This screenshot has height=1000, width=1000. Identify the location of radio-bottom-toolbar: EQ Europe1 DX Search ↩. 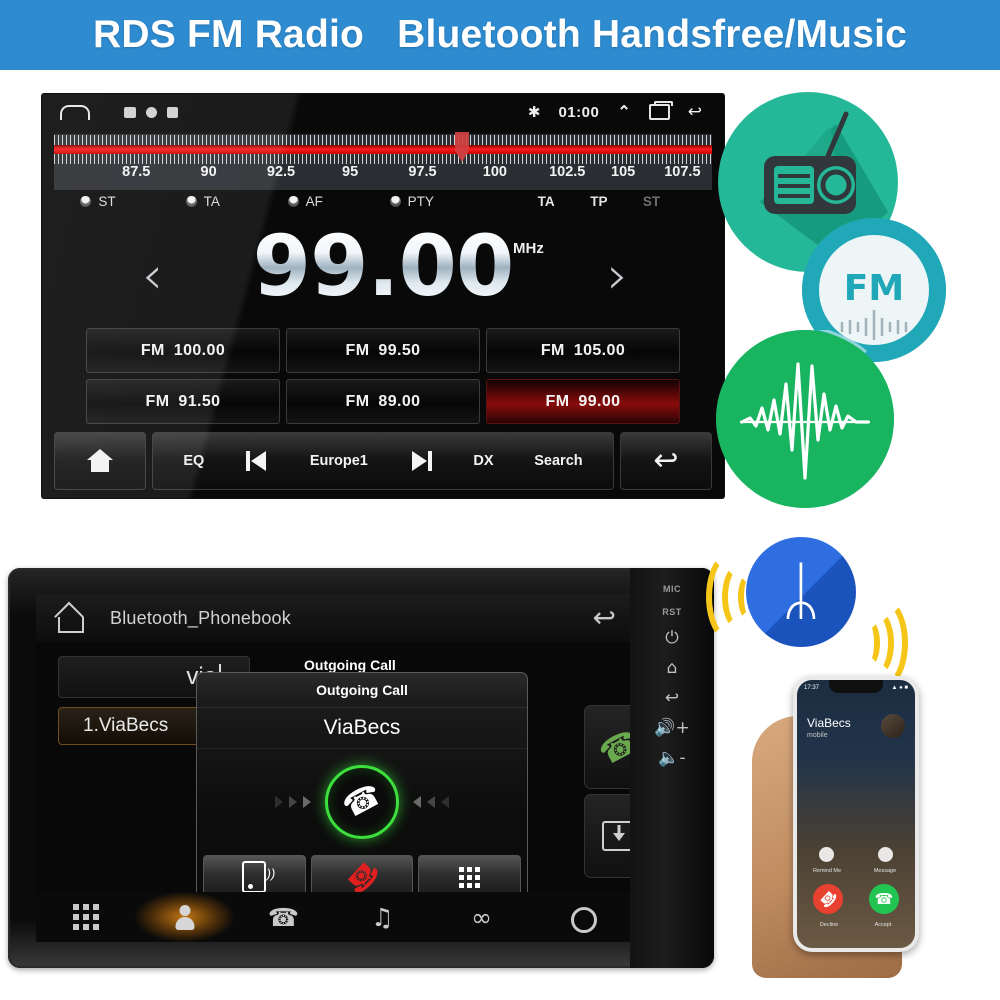
(383, 461).